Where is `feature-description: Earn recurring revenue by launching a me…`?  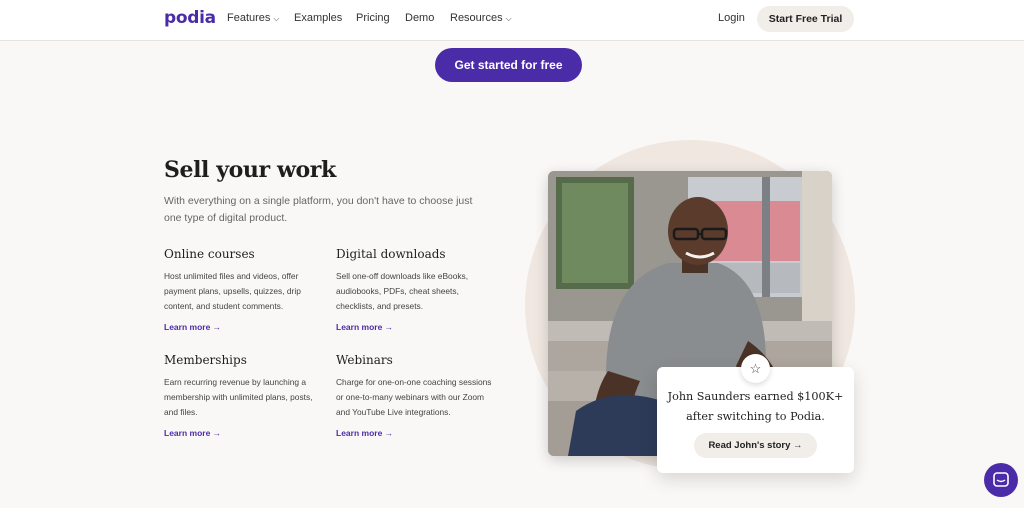 feature-description: Earn recurring revenue by launching a me… is located at coordinates (238, 397).